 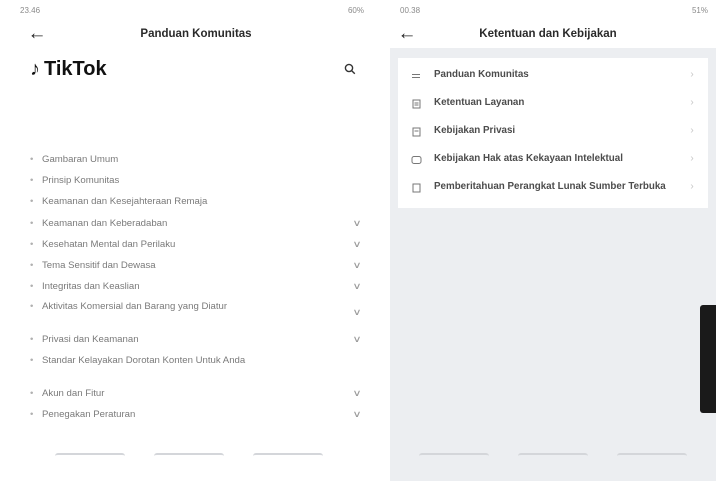 What do you see at coordinates (708, 359) in the screenshot?
I see `floating-video-preview` at bounding box center [708, 359].